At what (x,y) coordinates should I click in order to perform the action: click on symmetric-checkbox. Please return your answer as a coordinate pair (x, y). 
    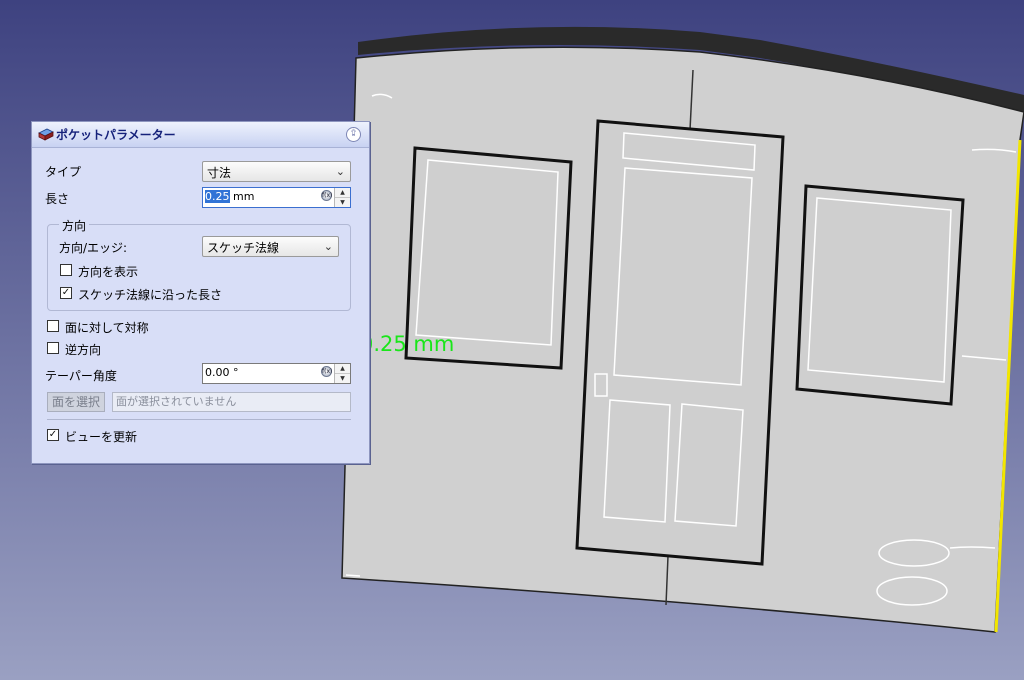
    Looking at the image, I should click on (53, 326).